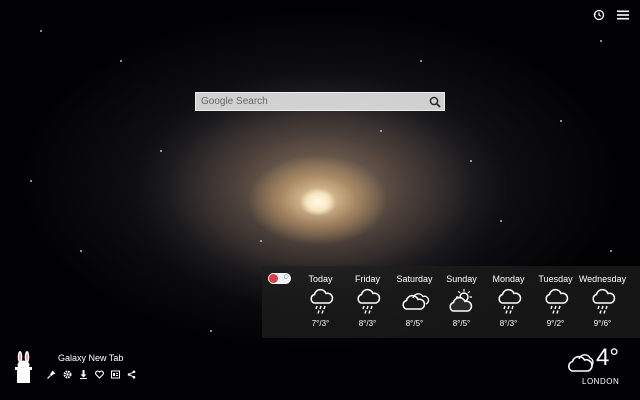 This screenshot has width=640, height=400. What do you see at coordinates (602, 323) in the screenshot?
I see `forecast-day-temp: 9°/6°` at bounding box center [602, 323].